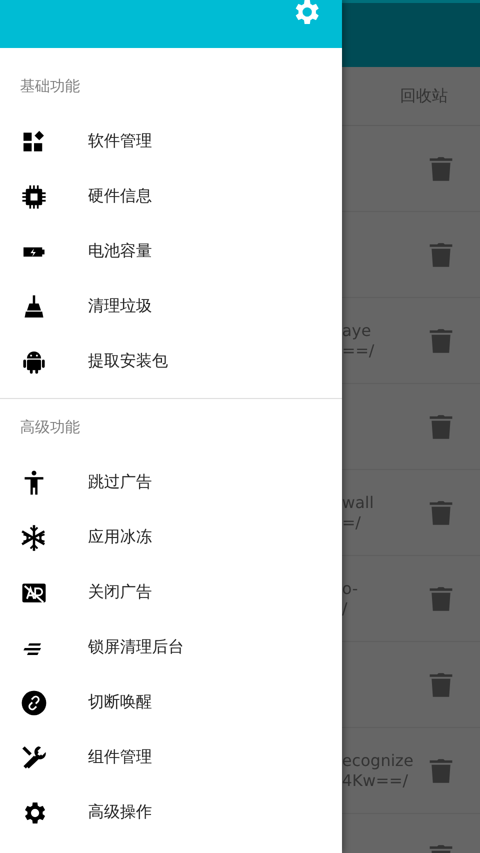 The height and width of the screenshot is (853, 480). What do you see at coordinates (34, 538) in the screenshot?
I see `snowflake-icon` at bounding box center [34, 538].